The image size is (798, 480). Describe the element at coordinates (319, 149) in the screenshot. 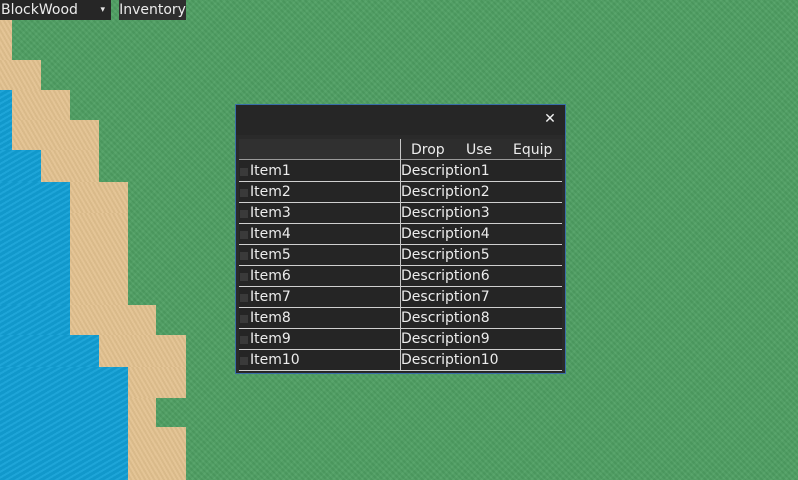

I see `name-column-header` at that location.